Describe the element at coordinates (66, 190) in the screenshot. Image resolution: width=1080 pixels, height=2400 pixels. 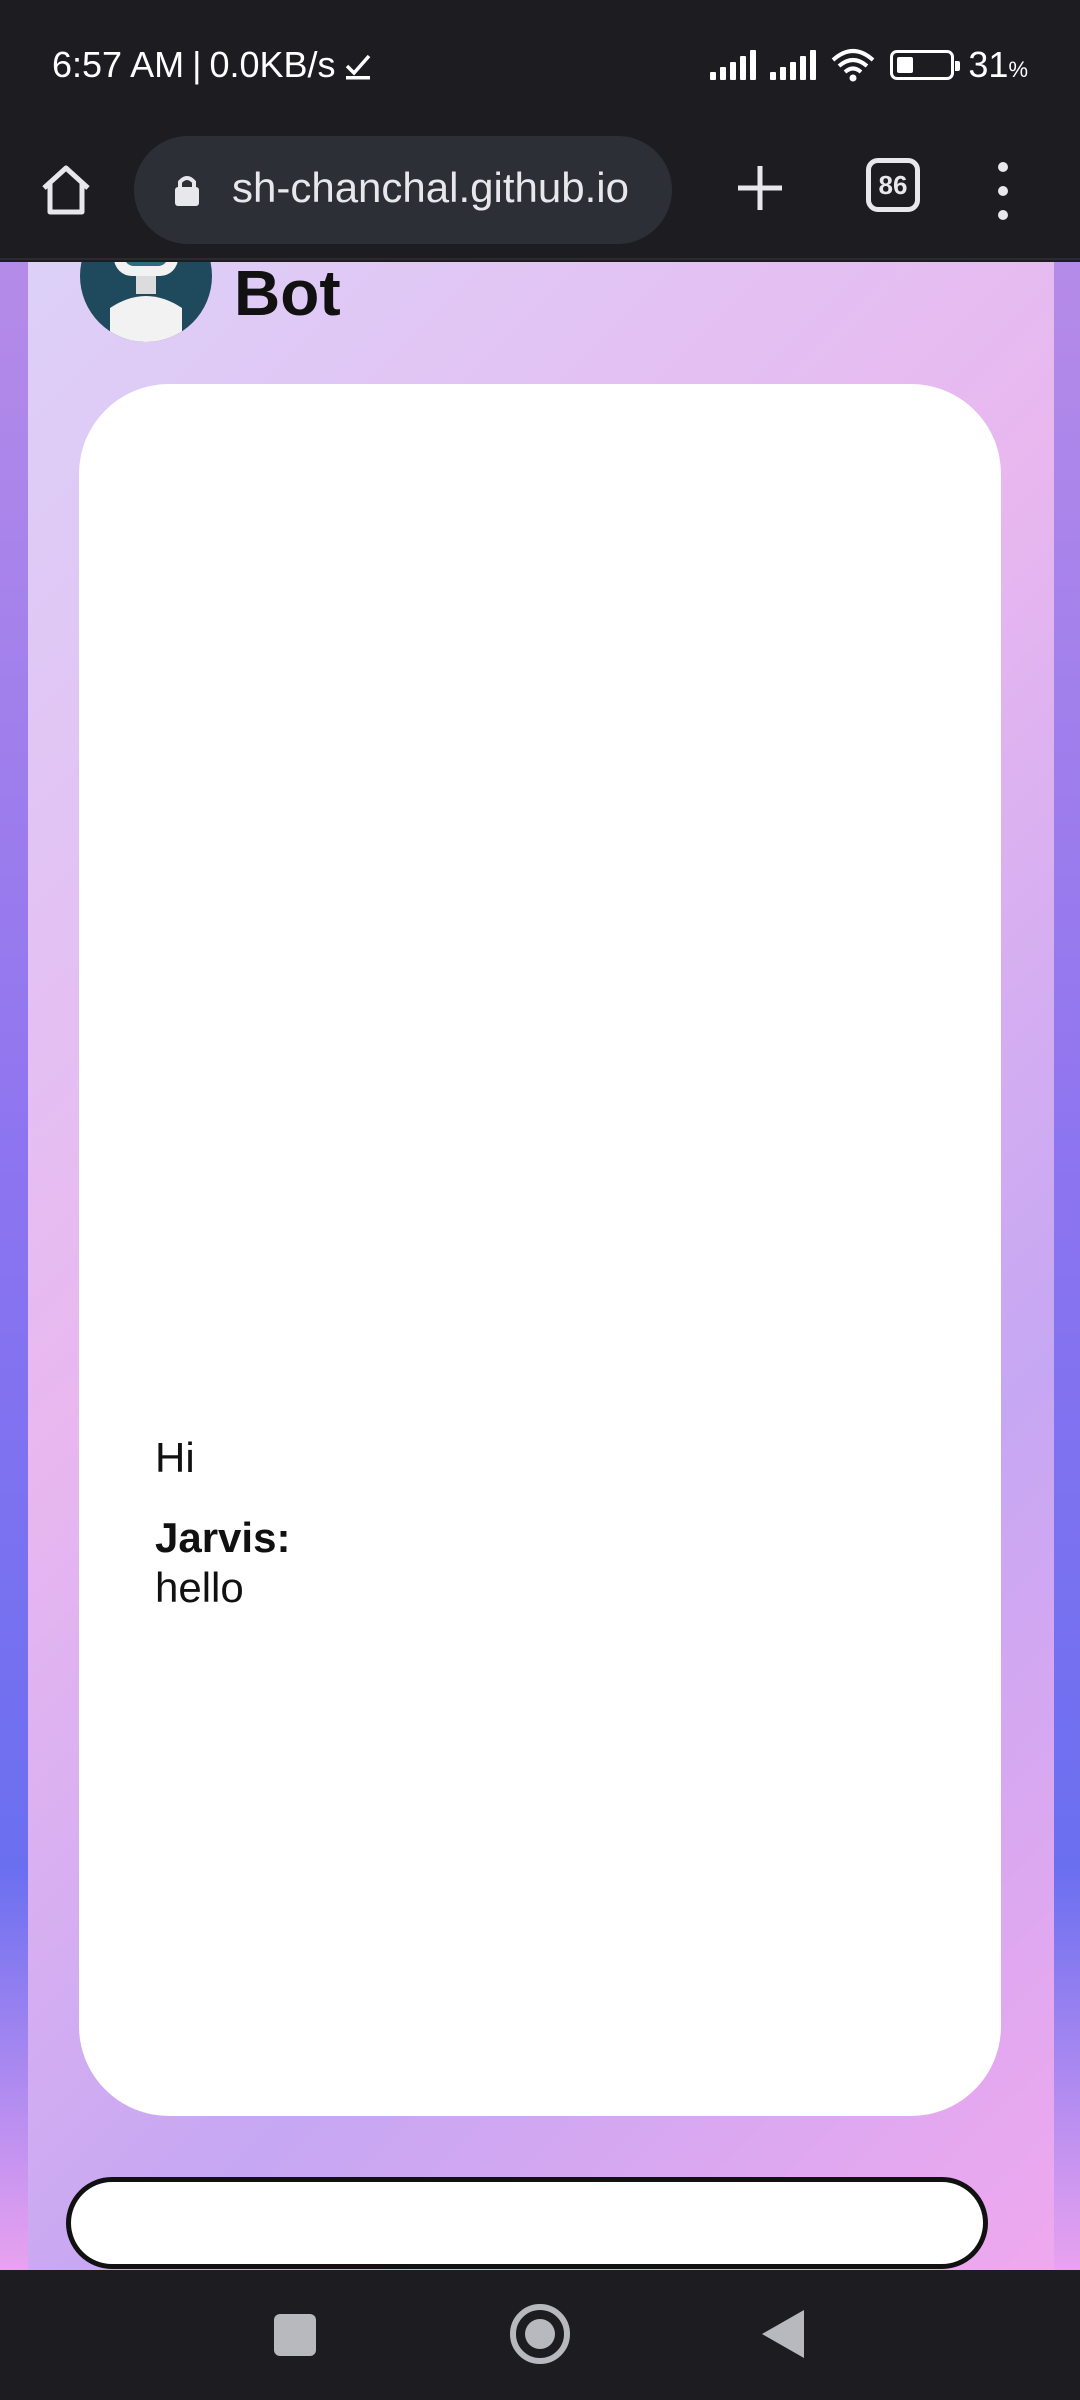
I see `home-icon` at that location.